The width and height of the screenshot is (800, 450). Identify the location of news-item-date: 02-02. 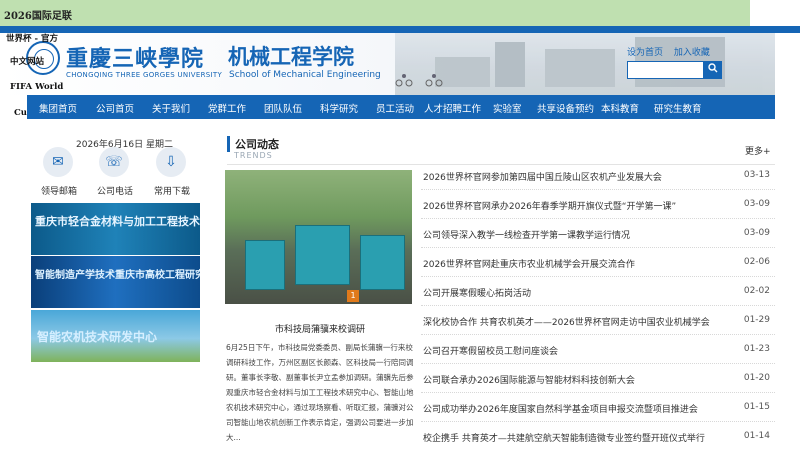
(756, 291).